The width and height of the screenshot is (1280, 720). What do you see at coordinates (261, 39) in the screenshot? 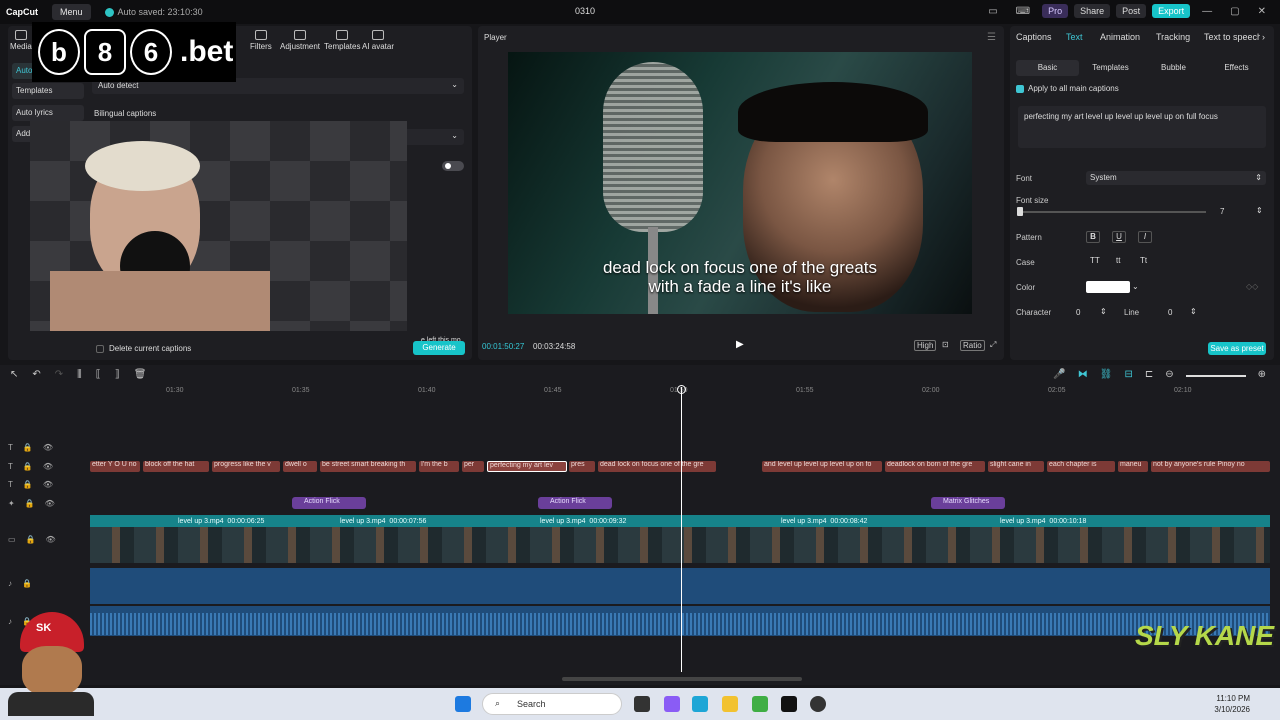
I see `tool-filters: Filters` at bounding box center [261, 39].